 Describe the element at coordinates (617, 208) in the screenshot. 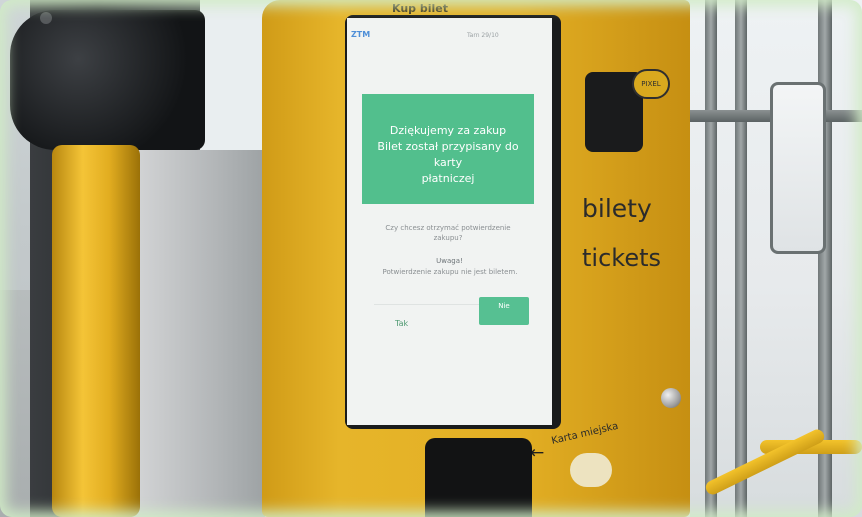

I see `sign-bilety: bilety` at that location.